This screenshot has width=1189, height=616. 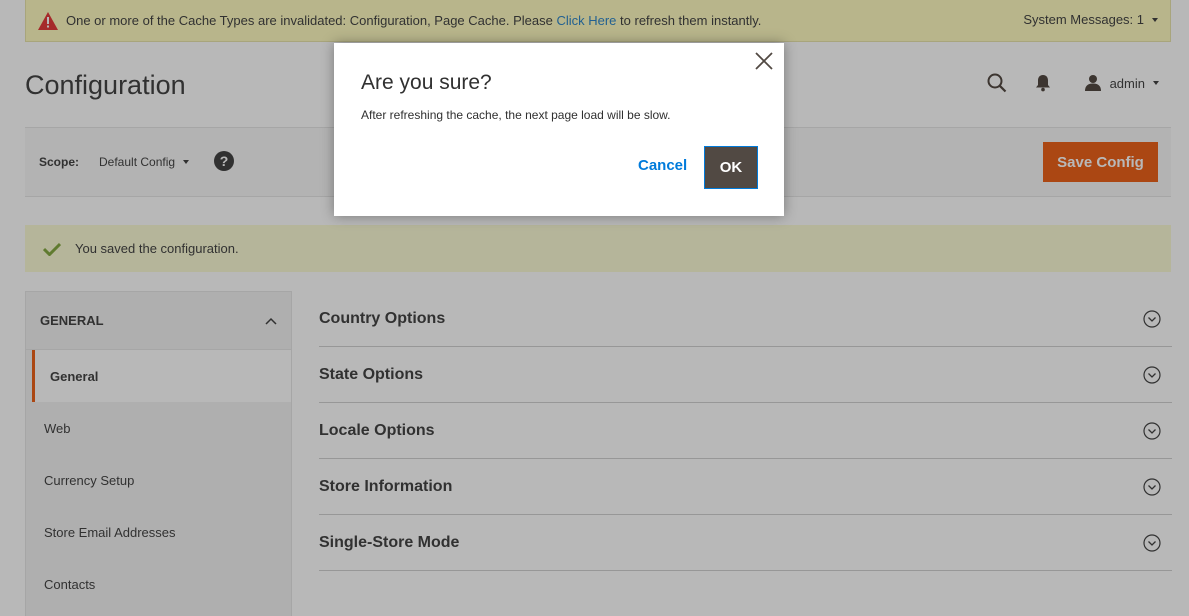 What do you see at coordinates (731, 167) in the screenshot?
I see `ok-button: OK` at bounding box center [731, 167].